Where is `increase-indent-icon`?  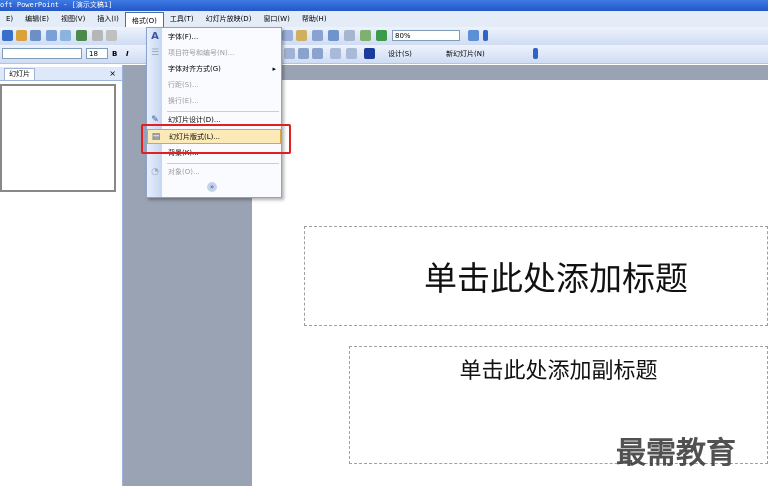 increase-indent-icon is located at coordinates (351, 53).